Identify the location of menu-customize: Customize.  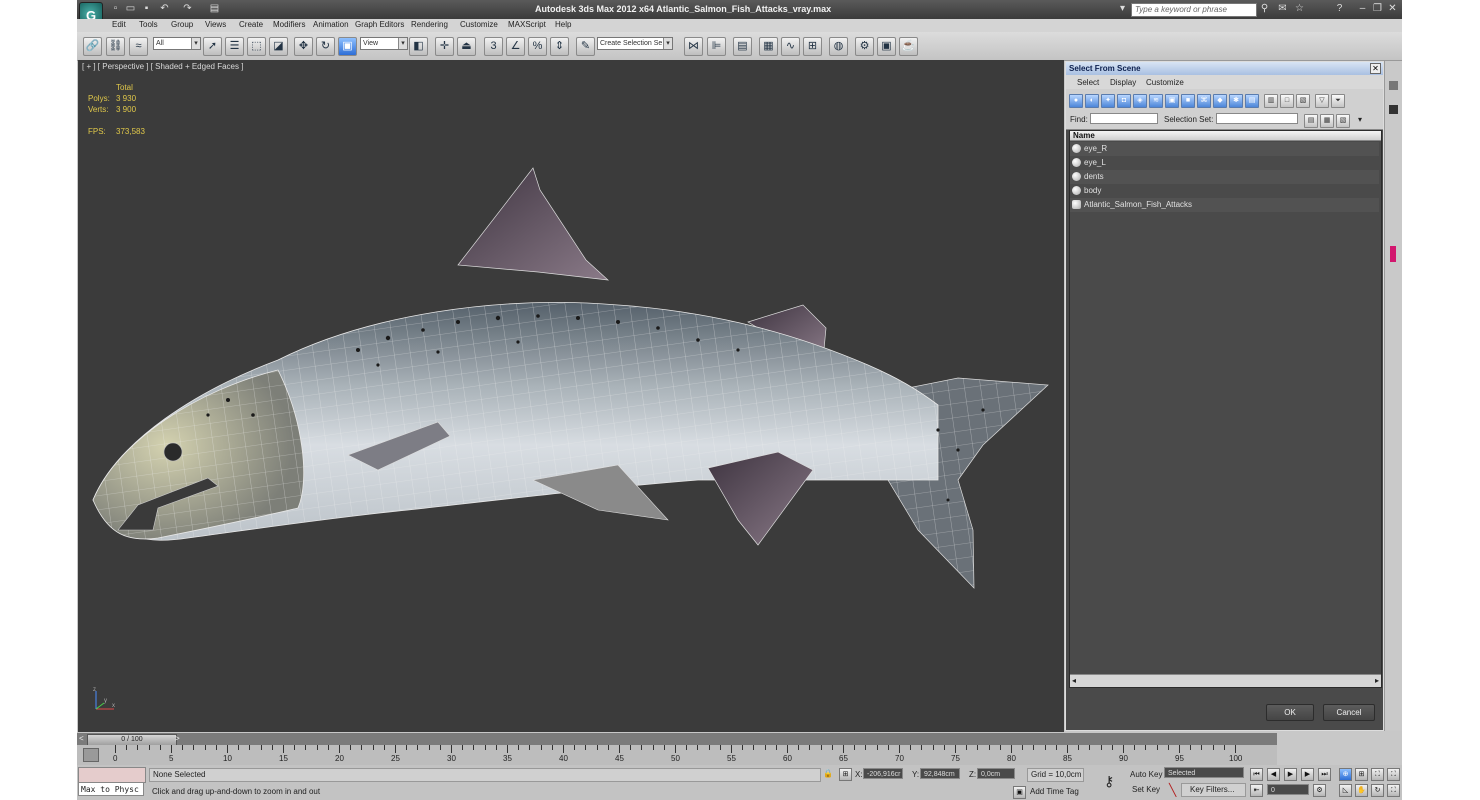
(479, 24).